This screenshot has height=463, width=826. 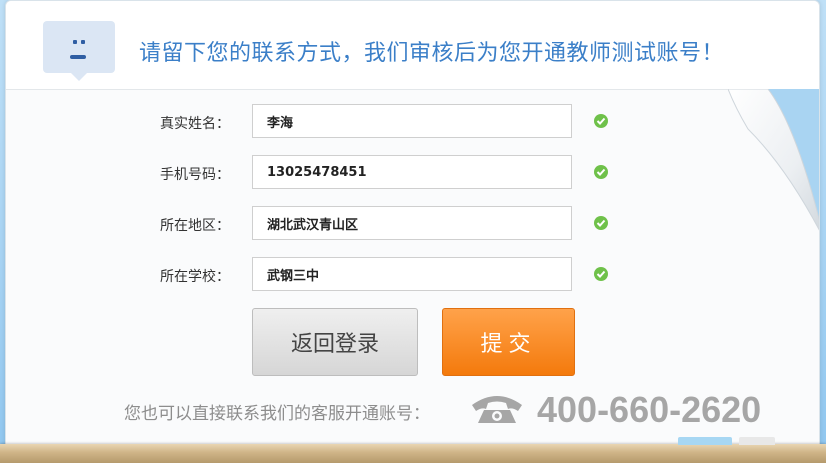 I want to click on phone-field, so click(x=412, y=172).